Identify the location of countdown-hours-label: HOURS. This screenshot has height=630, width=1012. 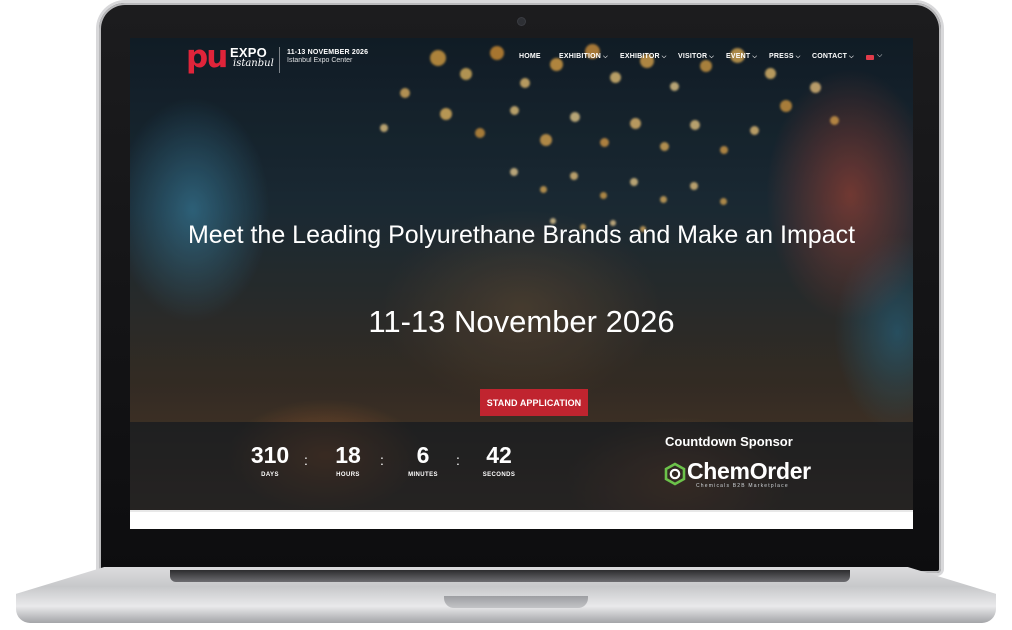
(348, 475).